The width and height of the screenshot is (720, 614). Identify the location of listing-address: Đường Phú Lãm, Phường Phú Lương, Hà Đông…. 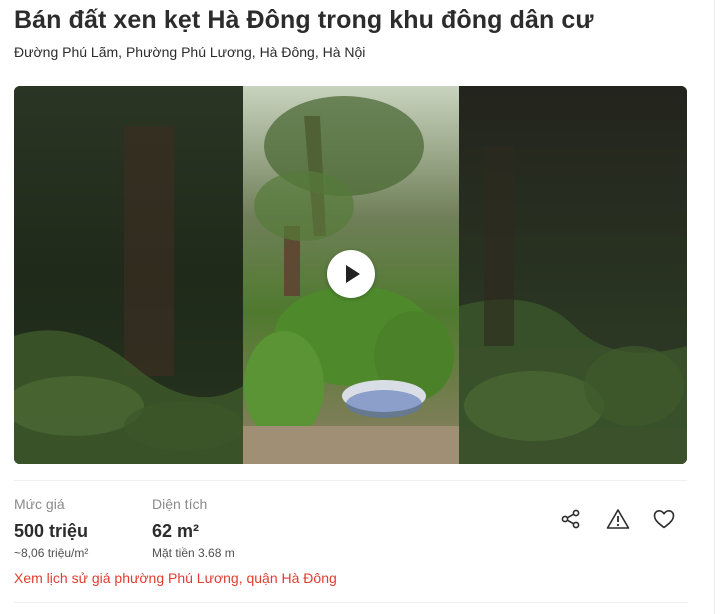
(190, 52).